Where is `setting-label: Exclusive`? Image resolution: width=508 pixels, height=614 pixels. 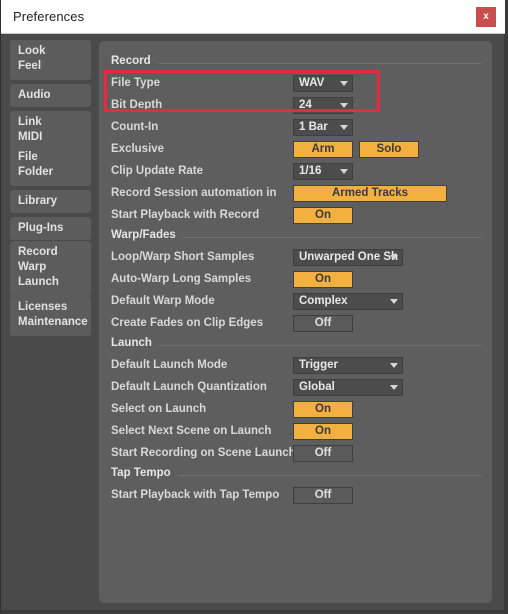
setting-label: Exclusive is located at coordinates (138, 149).